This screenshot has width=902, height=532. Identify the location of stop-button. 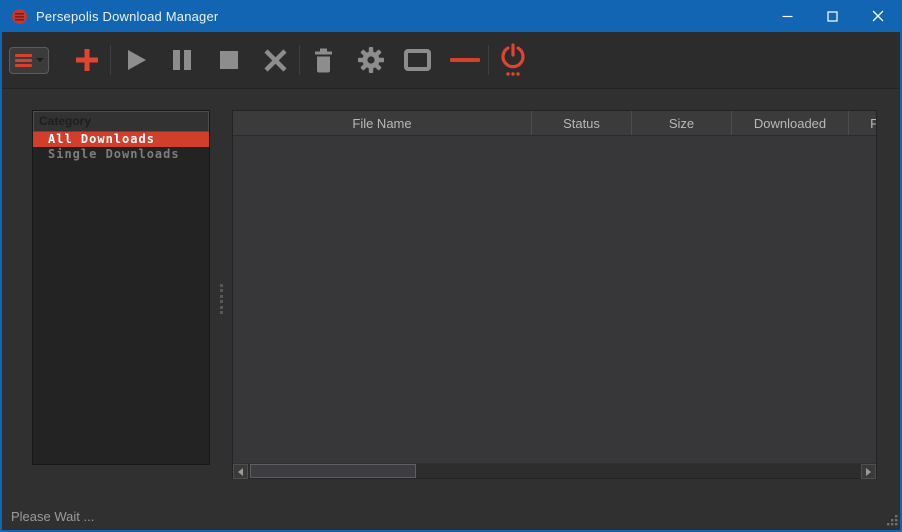
(228, 60).